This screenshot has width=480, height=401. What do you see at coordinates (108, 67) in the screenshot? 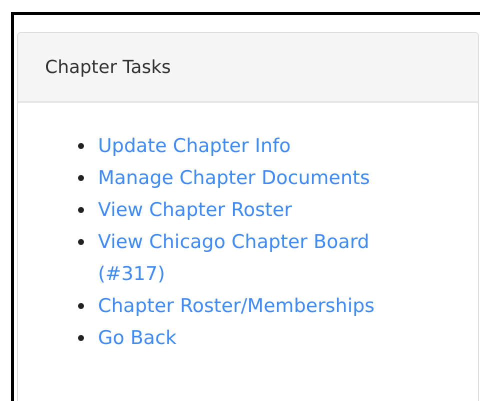
I see `panel-title: Chapter Tasks` at bounding box center [108, 67].